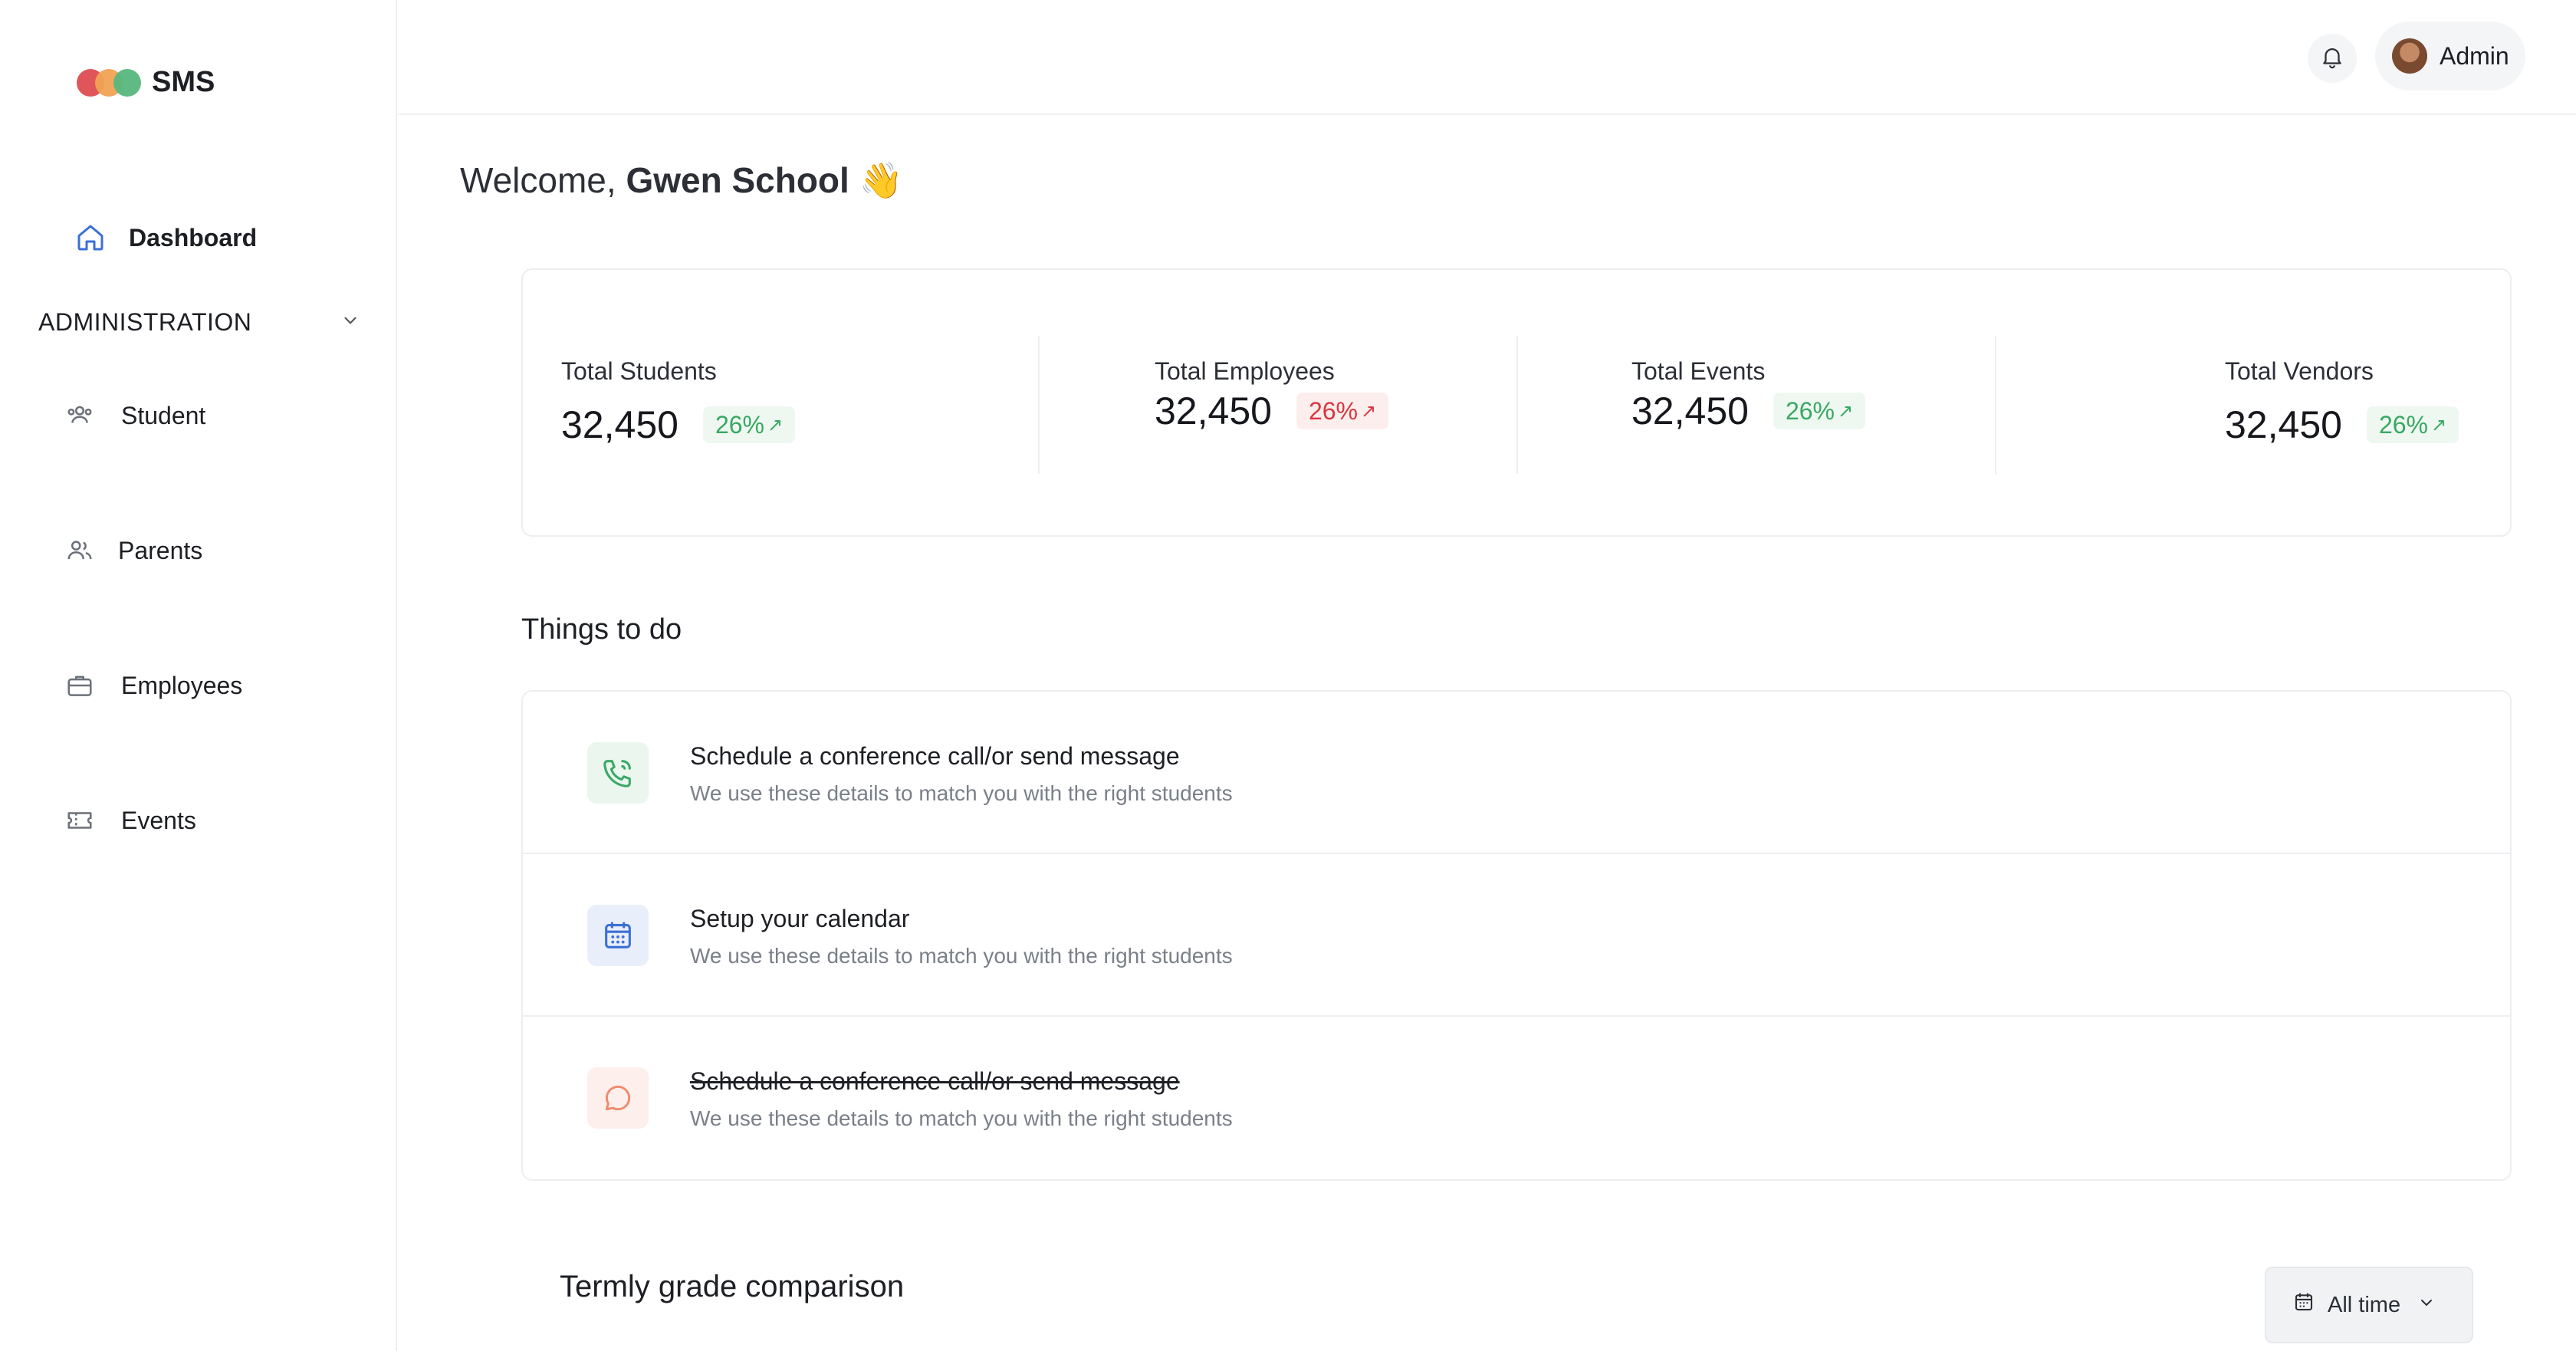 This screenshot has width=2576, height=1351. I want to click on welcome-prefix: Welcome,, so click(538, 180).